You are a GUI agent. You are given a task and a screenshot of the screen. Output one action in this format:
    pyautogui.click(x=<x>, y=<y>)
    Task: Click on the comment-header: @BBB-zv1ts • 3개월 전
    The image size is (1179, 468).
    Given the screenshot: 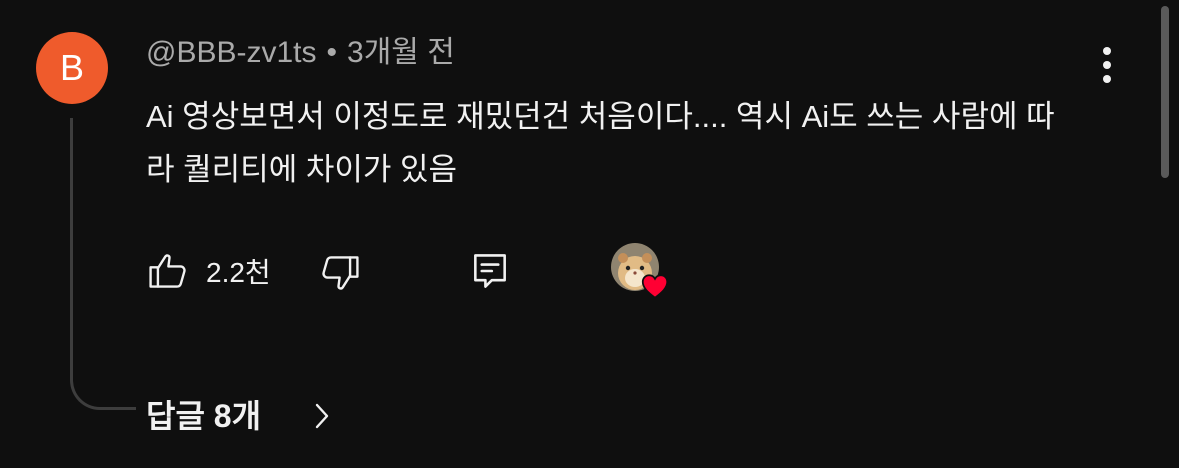 What is the action you would take?
    pyautogui.click(x=300, y=53)
    